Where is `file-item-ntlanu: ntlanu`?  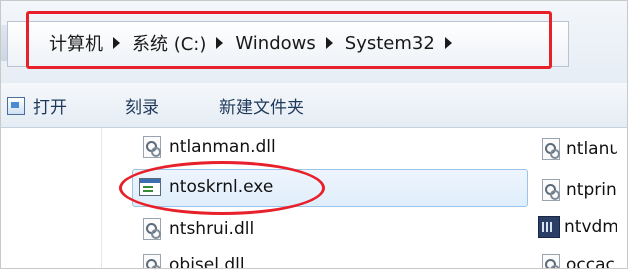
file-item-ntlanu: ntlanu is located at coordinates (581, 149).